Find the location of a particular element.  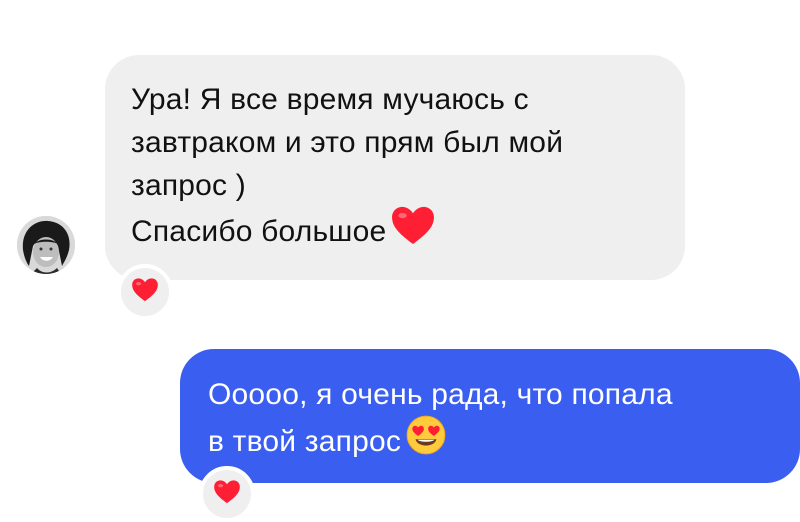

message-line: Ура! Я все время мучаюсь с is located at coordinates (330, 99).